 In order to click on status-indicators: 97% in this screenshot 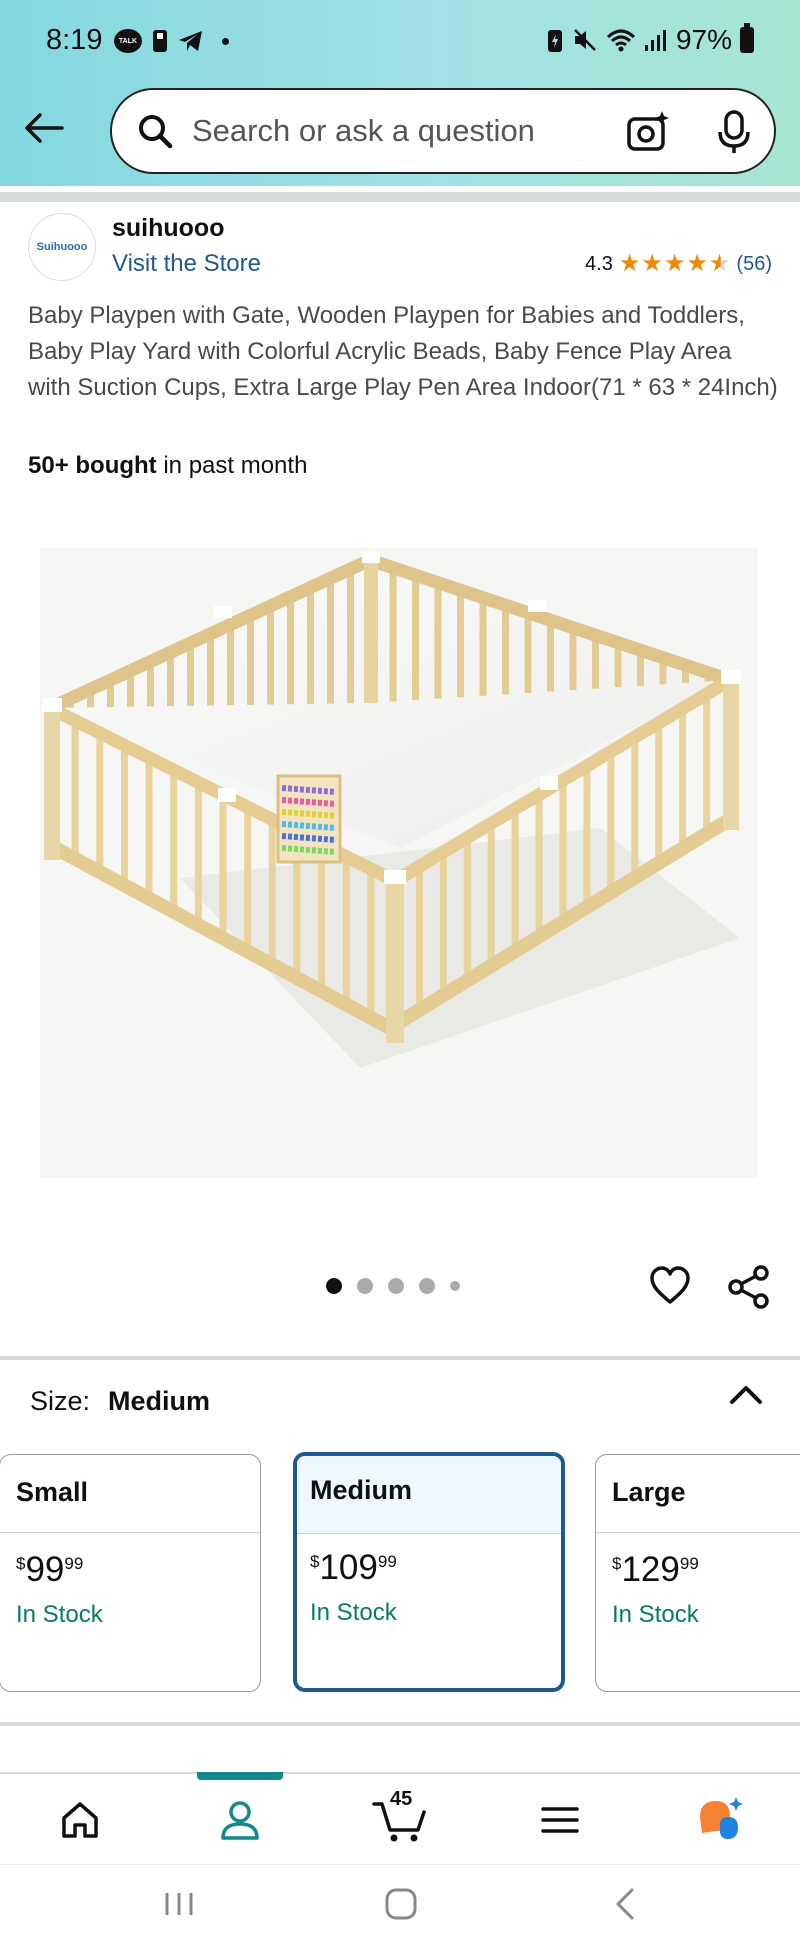, I will do `click(650, 39)`.